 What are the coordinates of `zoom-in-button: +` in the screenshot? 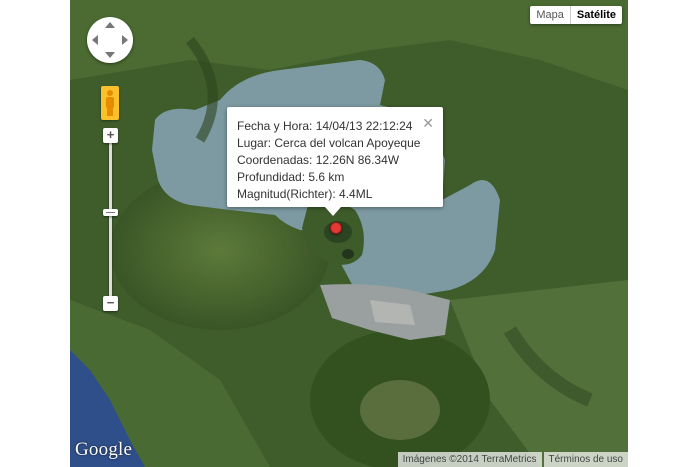 It's located at (110, 135).